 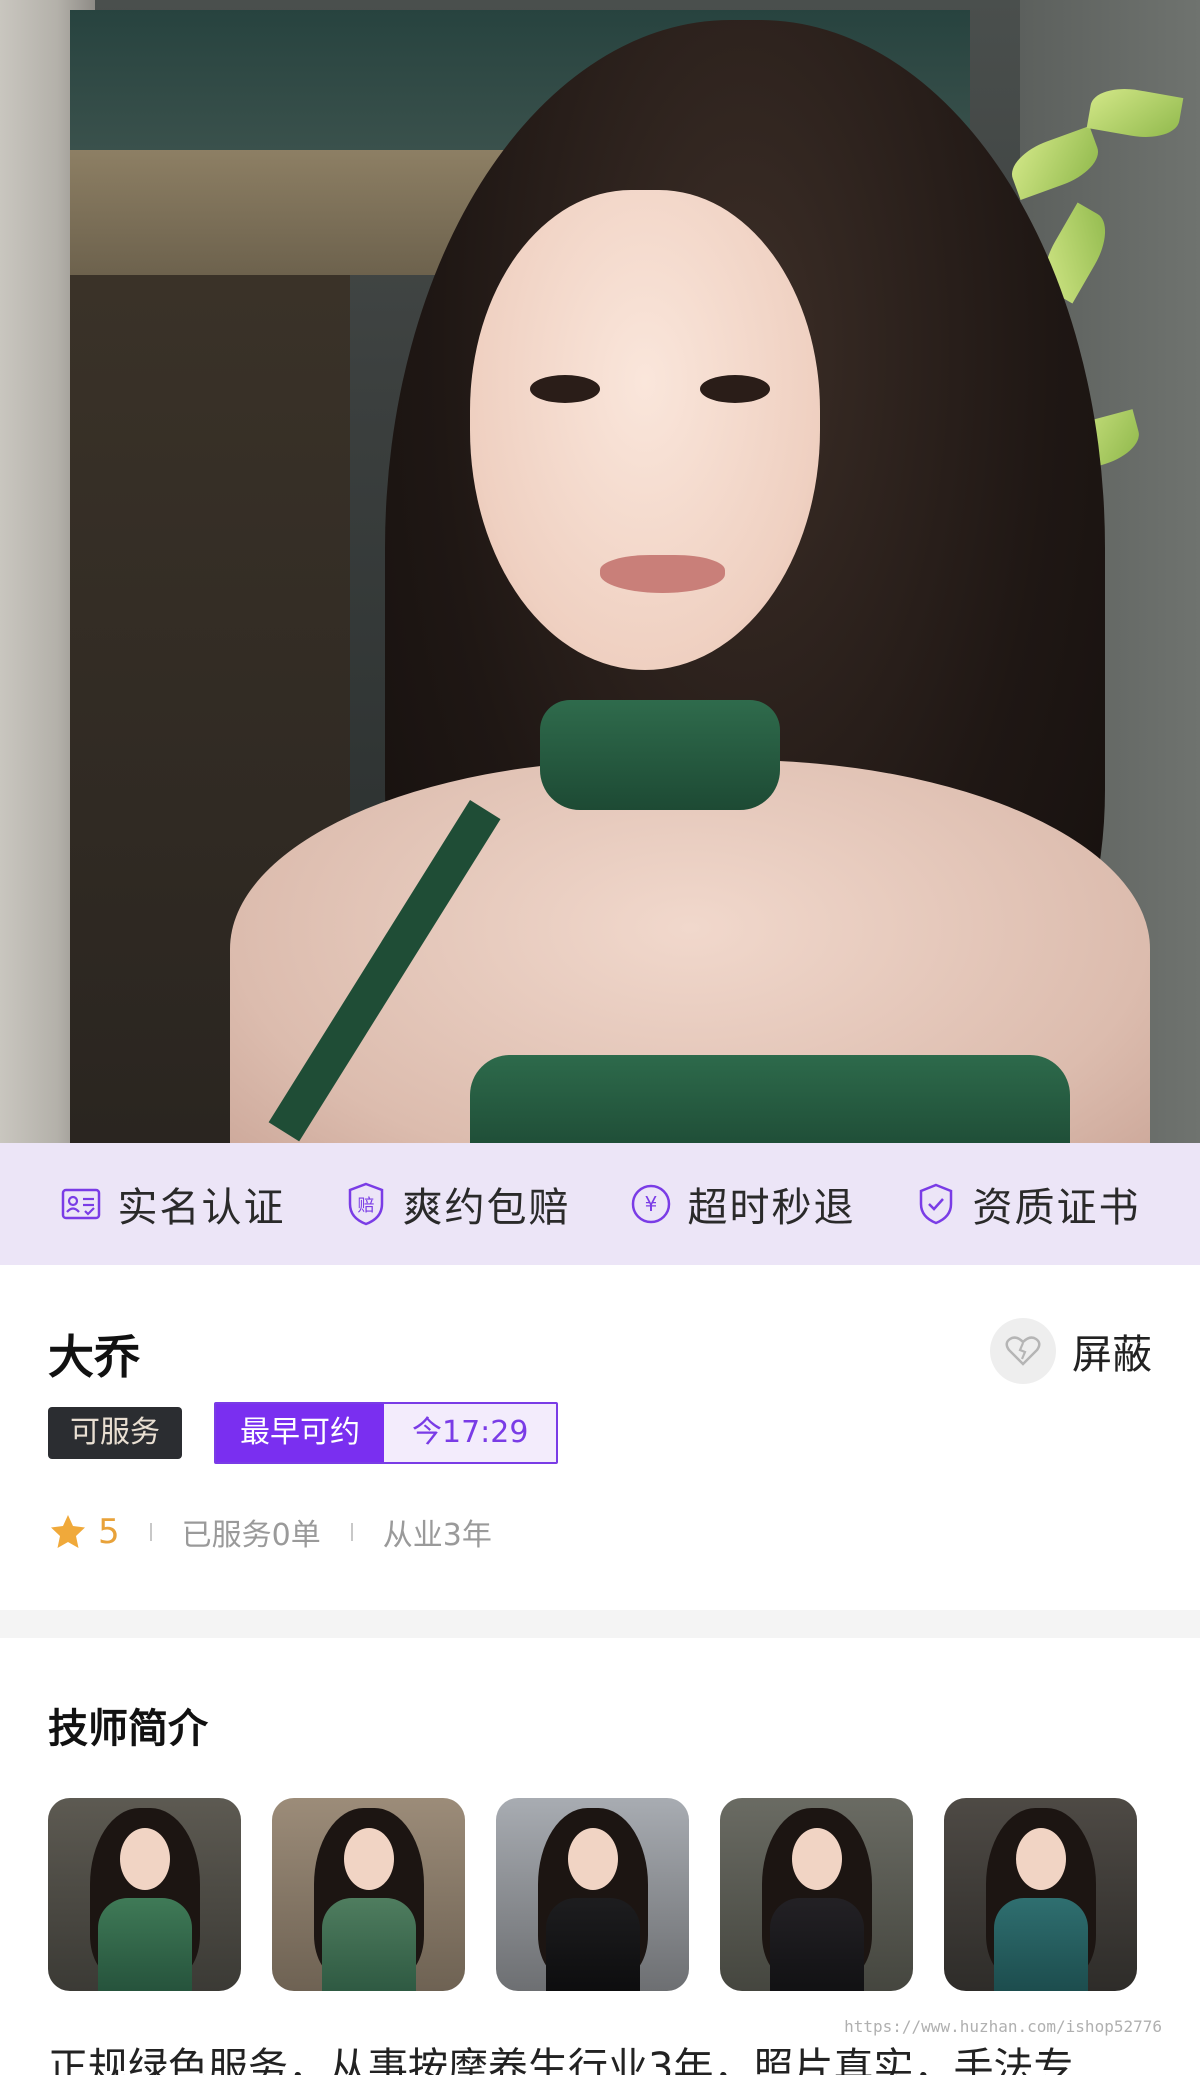 What do you see at coordinates (68, 1531) in the screenshot?
I see `star-icon` at bounding box center [68, 1531].